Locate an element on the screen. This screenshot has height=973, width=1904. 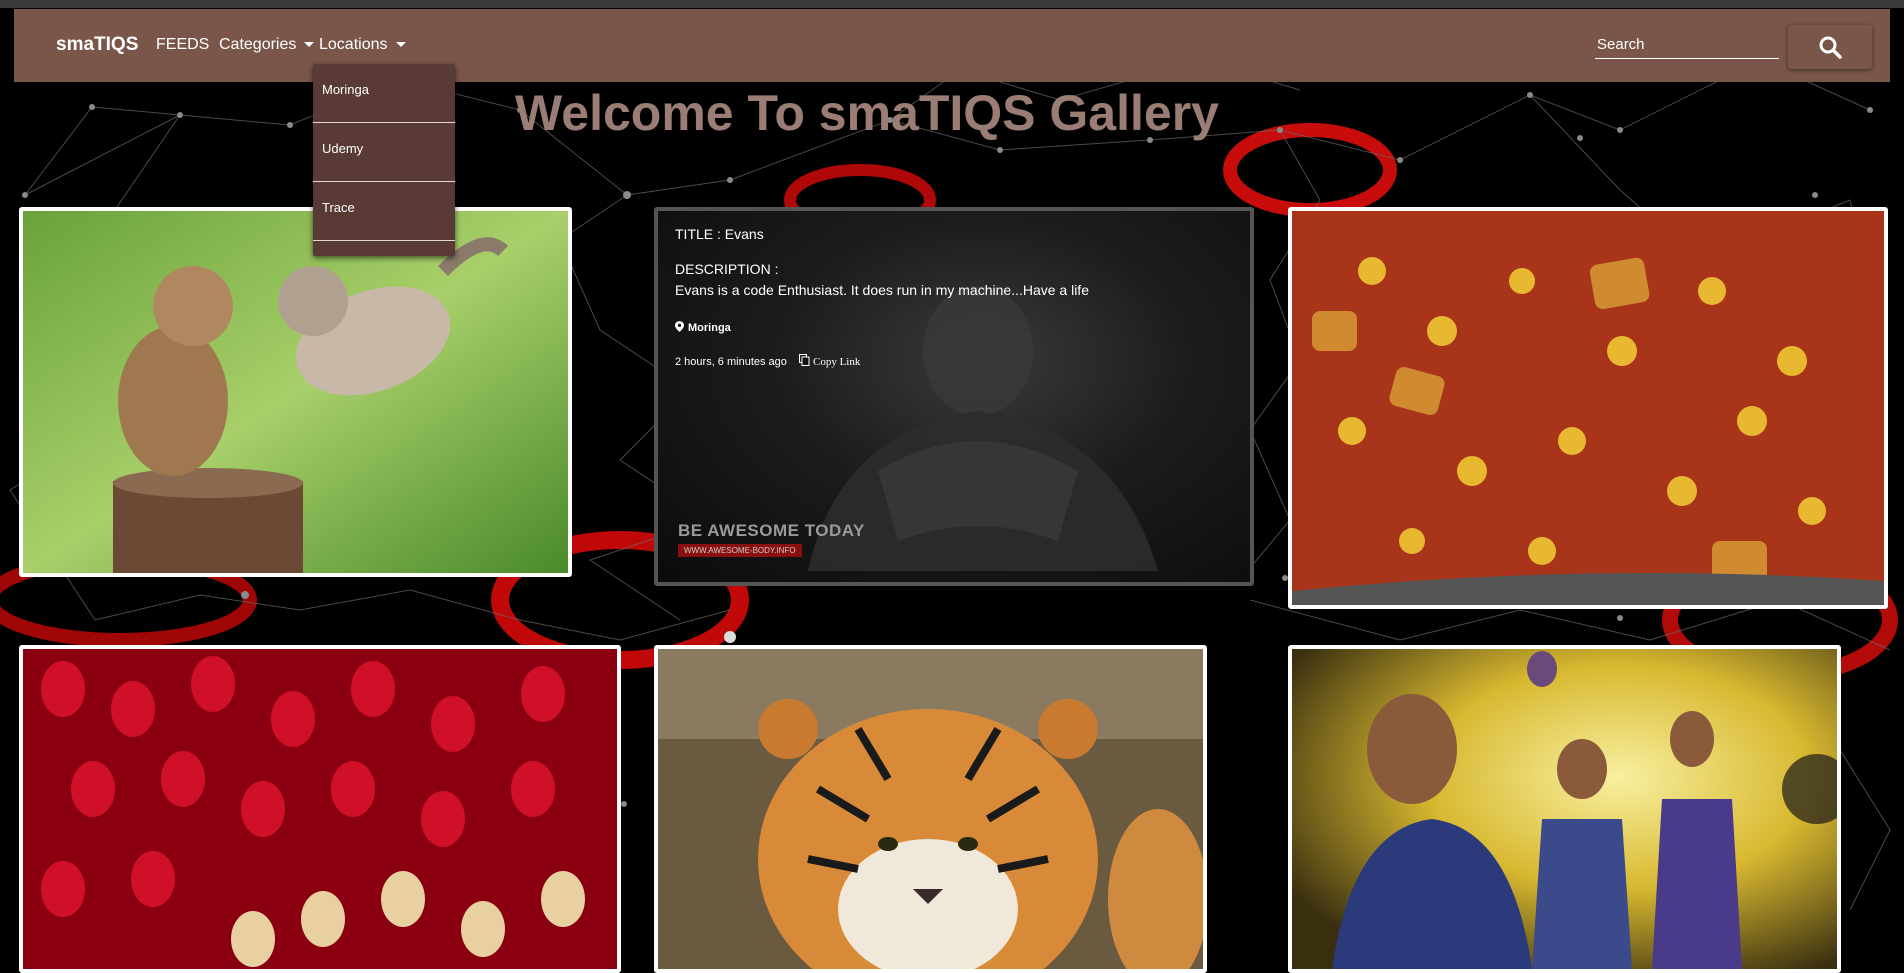
dropdown-item-label: Trace is located at coordinates (338, 207).